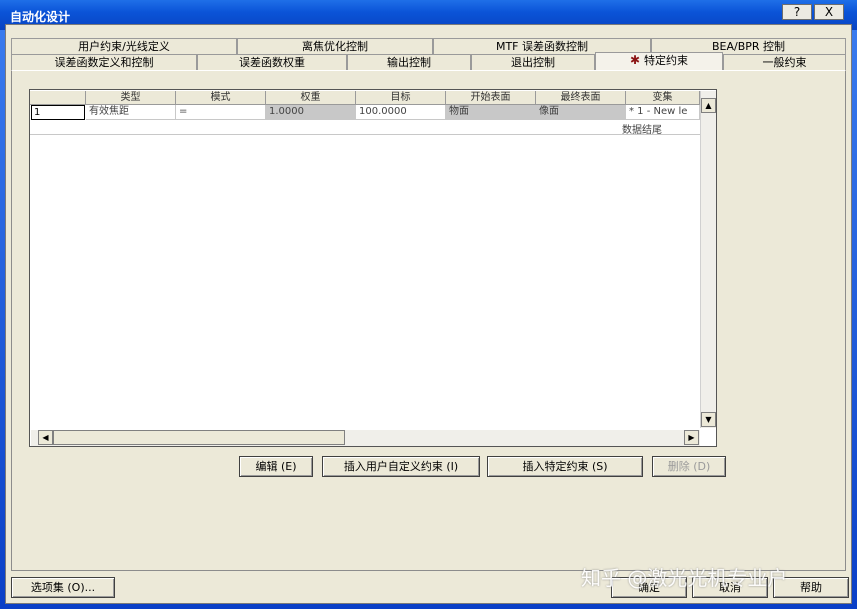 This screenshot has width=857, height=609. What do you see at coordinates (199, 437) in the screenshot?
I see `horizontal-scroll-thumb` at bounding box center [199, 437].